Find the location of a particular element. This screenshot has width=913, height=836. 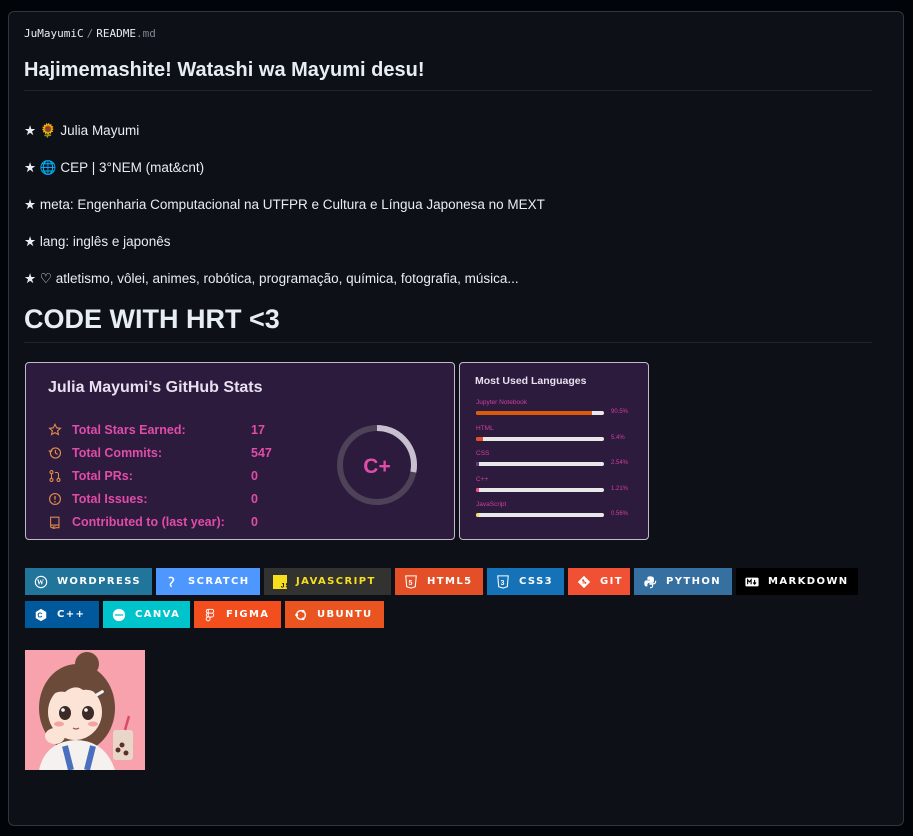

repo-icon is located at coordinates (55, 522).